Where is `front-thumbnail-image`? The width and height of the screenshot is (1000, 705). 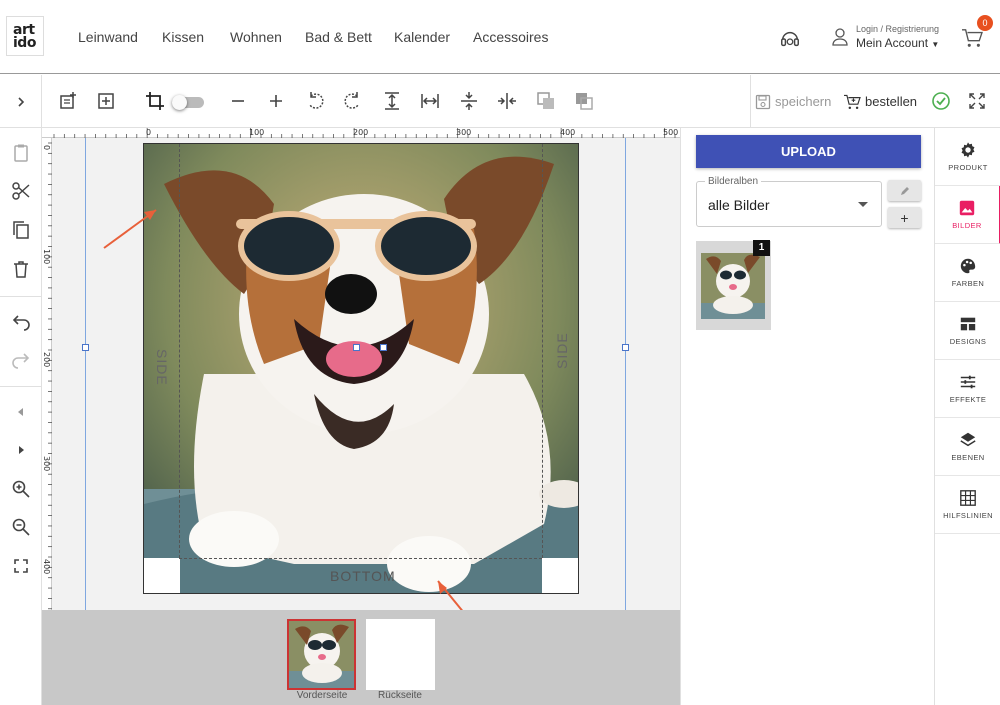
front-thumbnail-image is located at coordinates (321, 654).